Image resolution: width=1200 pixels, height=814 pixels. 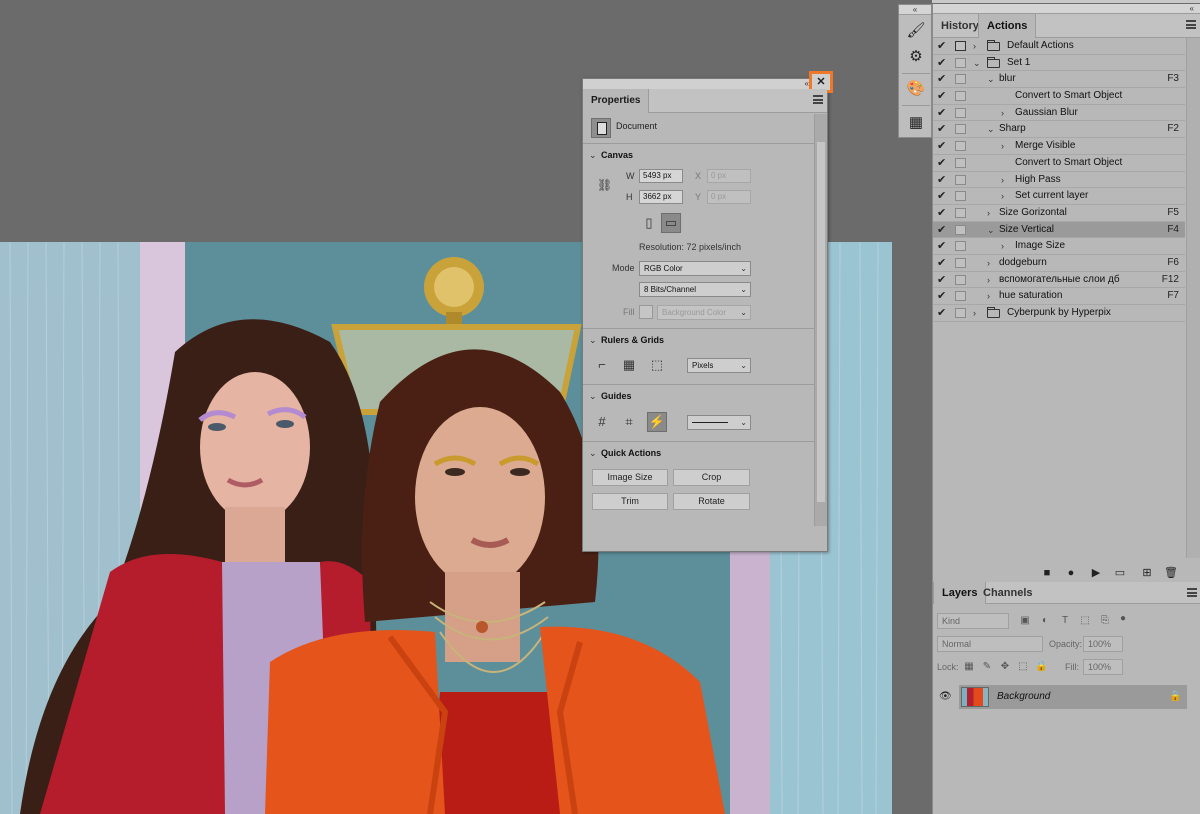 What do you see at coordinates (916, 89) in the screenshot?
I see `color-palette-icon: 🎨` at bounding box center [916, 89].